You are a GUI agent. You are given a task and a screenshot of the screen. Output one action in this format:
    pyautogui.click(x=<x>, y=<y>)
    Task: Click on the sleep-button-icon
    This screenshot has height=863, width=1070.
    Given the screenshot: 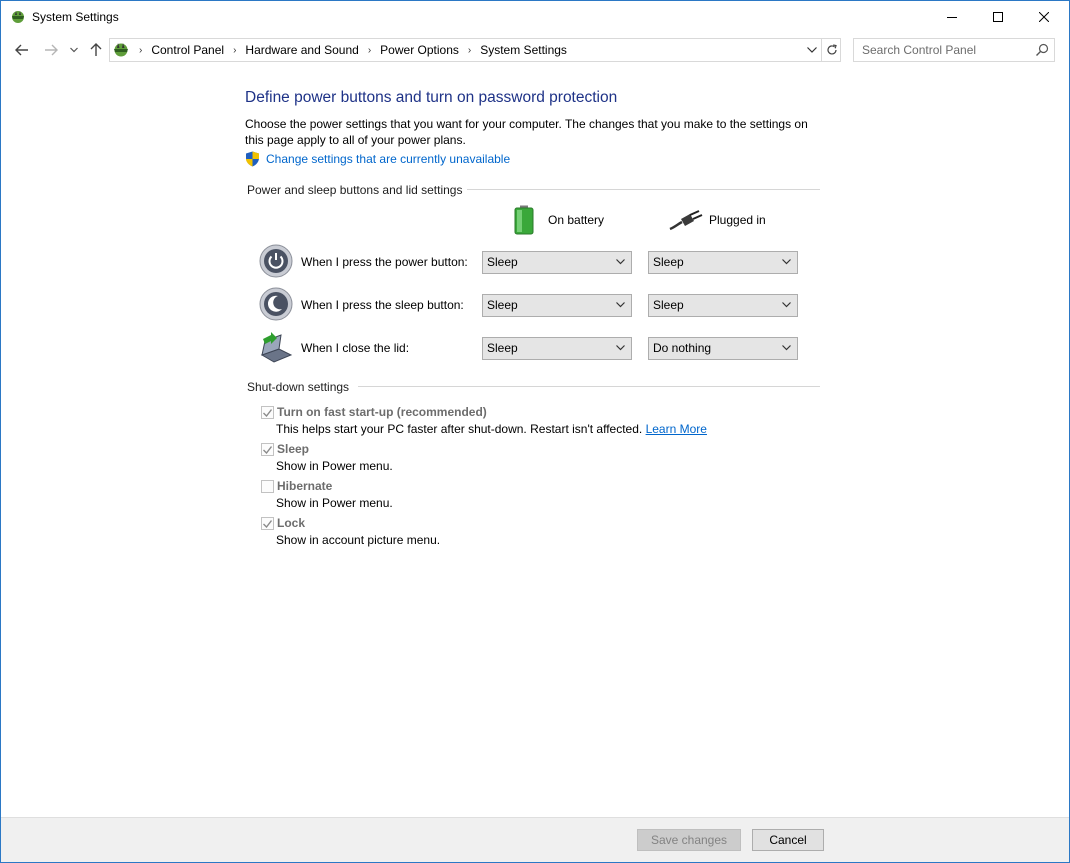 What is the action you would take?
    pyautogui.click(x=276, y=304)
    